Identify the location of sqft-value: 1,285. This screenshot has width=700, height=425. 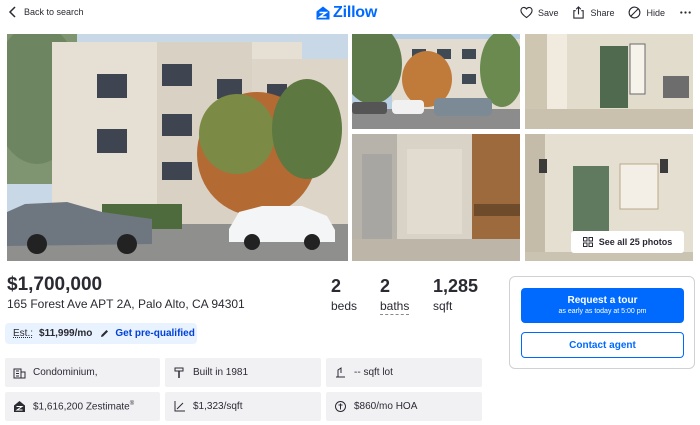
(456, 286).